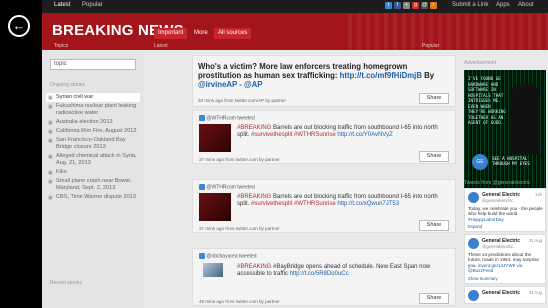 This screenshot has height=308, width=548. I want to click on google-plus-icon: g, so click(415, 5).